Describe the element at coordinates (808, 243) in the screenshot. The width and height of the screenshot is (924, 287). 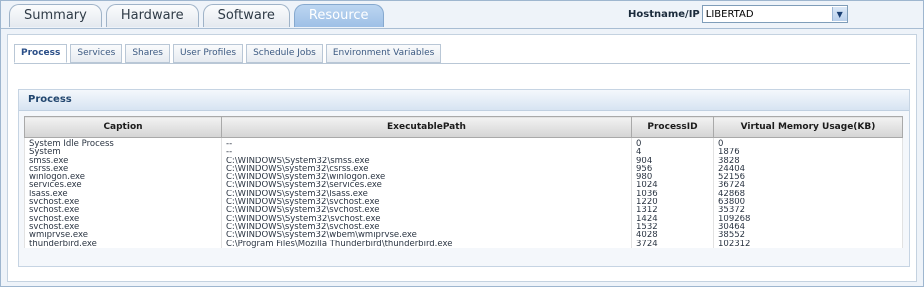
I see `cell-memory-usage: 102312` at that location.